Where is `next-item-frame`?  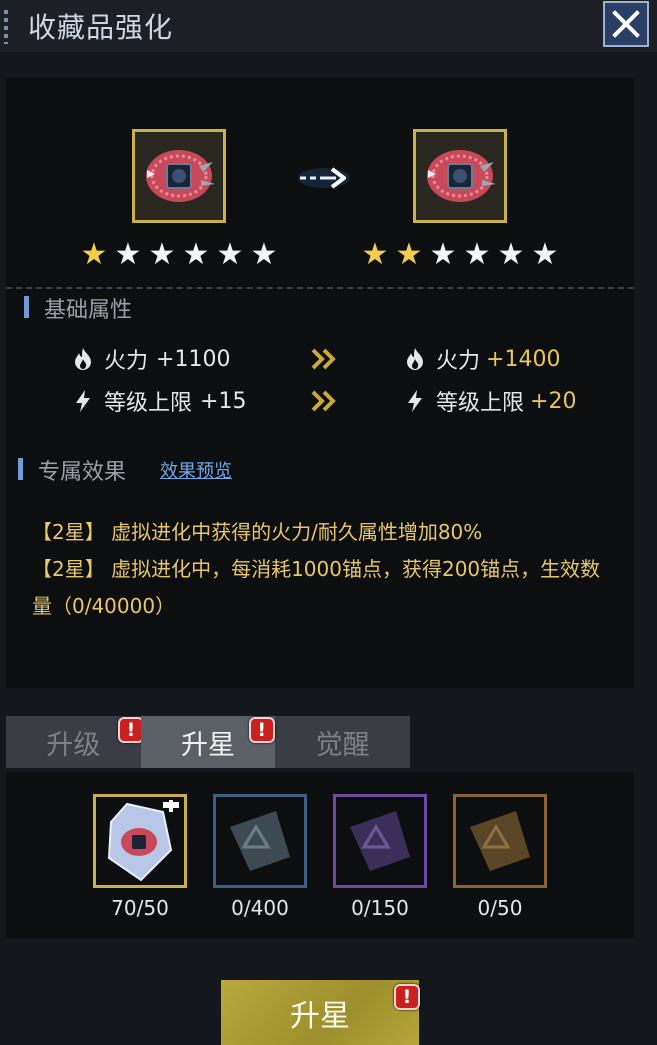
next-item-frame is located at coordinates (460, 176).